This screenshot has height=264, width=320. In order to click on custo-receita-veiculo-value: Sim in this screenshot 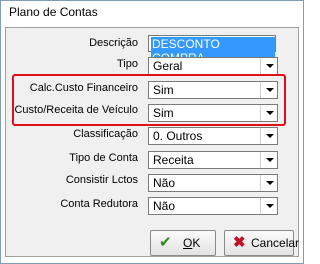, I will do `click(163, 113)`.